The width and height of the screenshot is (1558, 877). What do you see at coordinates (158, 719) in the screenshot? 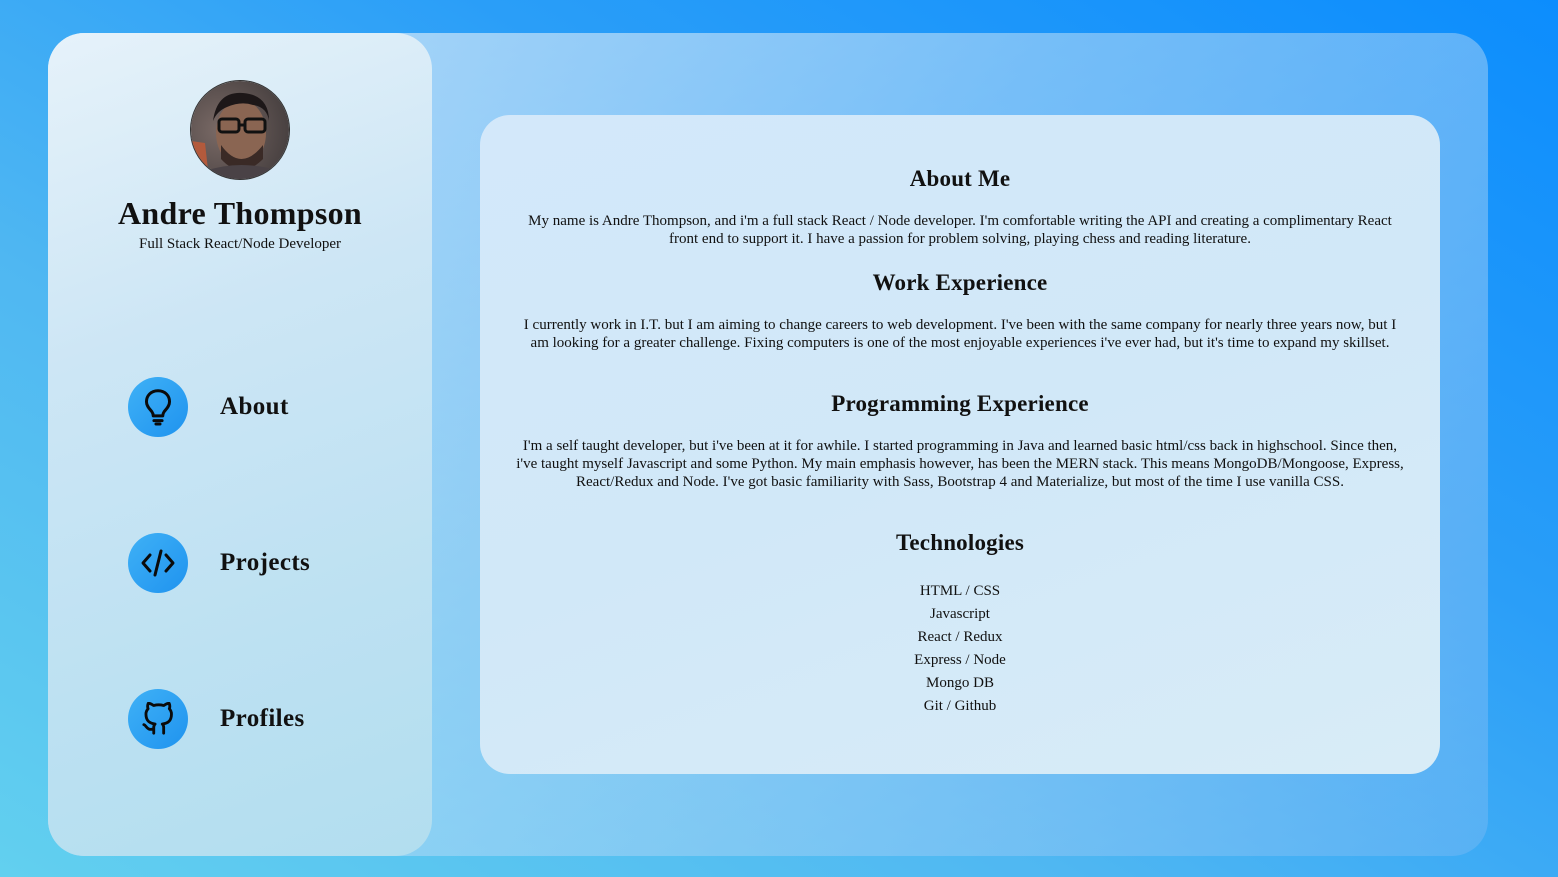
I see `github-icon` at bounding box center [158, 719].